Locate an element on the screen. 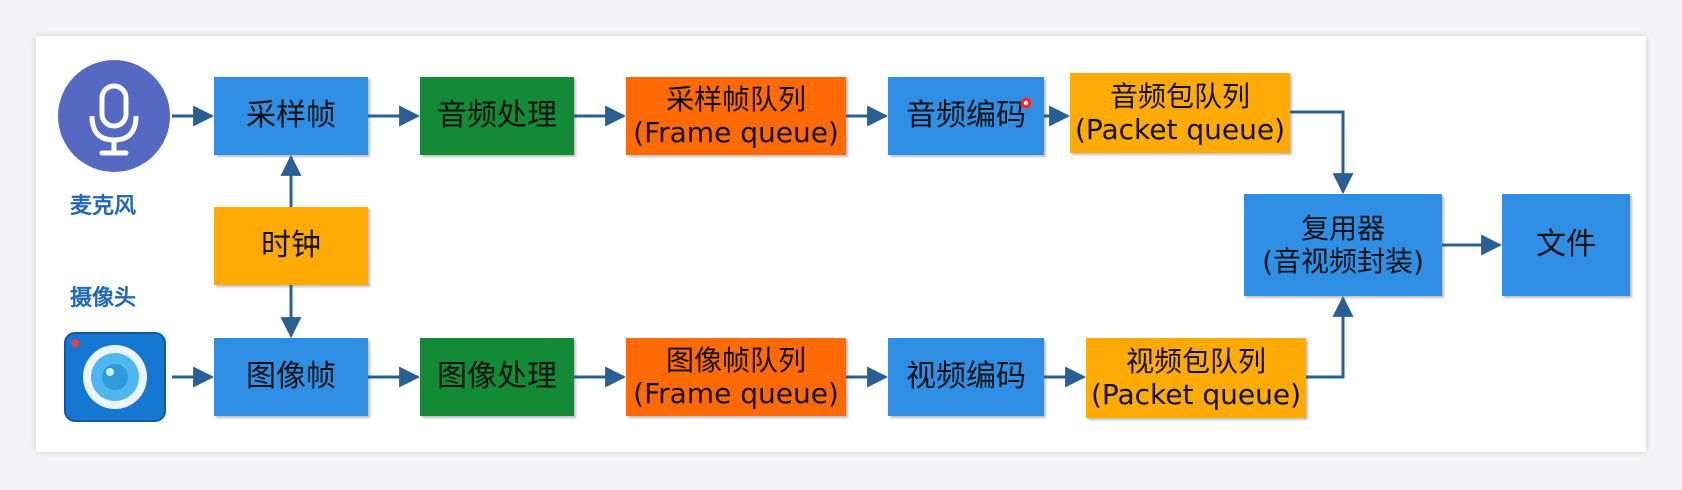 This screenshot has width=1682, height=490. image-frame-box: 图像帧 is located at coordinates (291, 377).